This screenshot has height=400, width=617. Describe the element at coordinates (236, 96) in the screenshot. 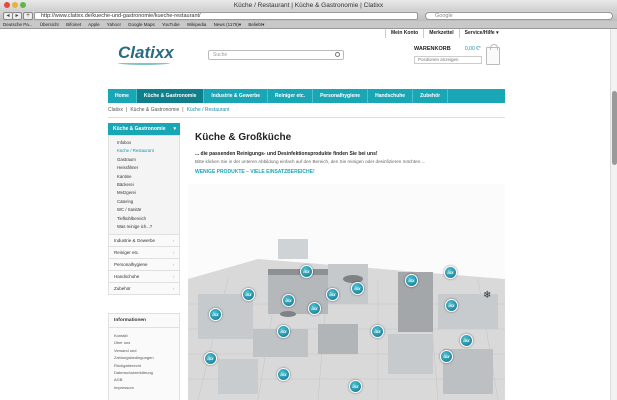

I see `nav-industrie-gewerbe: Industrie & Gewerbe` at that location.